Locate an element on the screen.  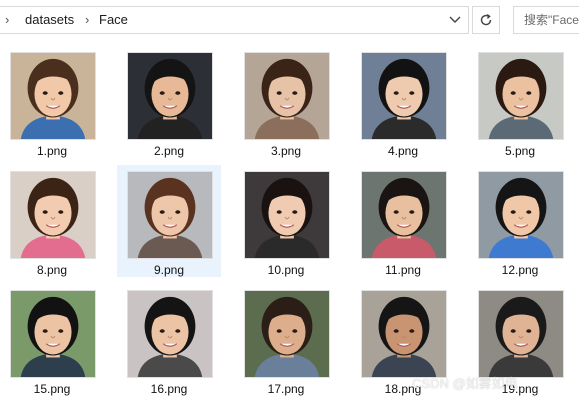
file-item: 16.png is located at coordinates (169, 340).